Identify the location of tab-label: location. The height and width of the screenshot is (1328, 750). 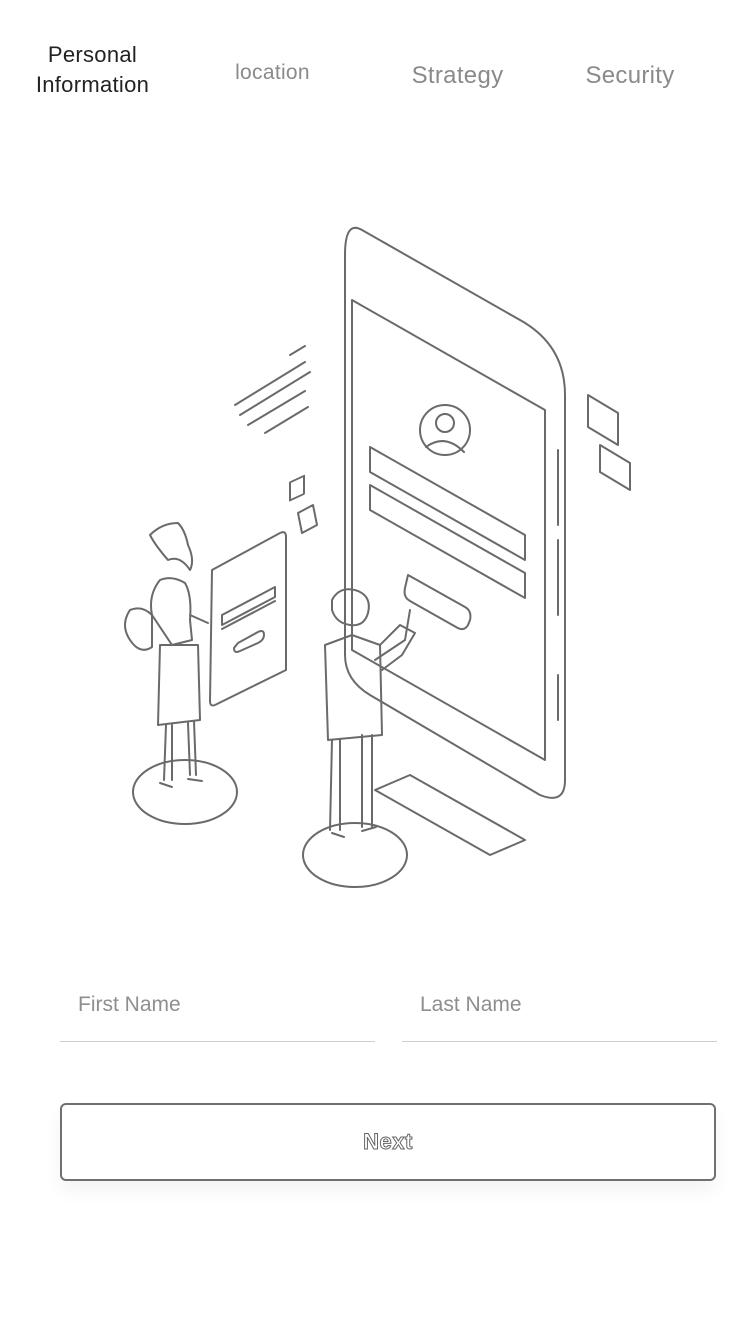
(272, 72).